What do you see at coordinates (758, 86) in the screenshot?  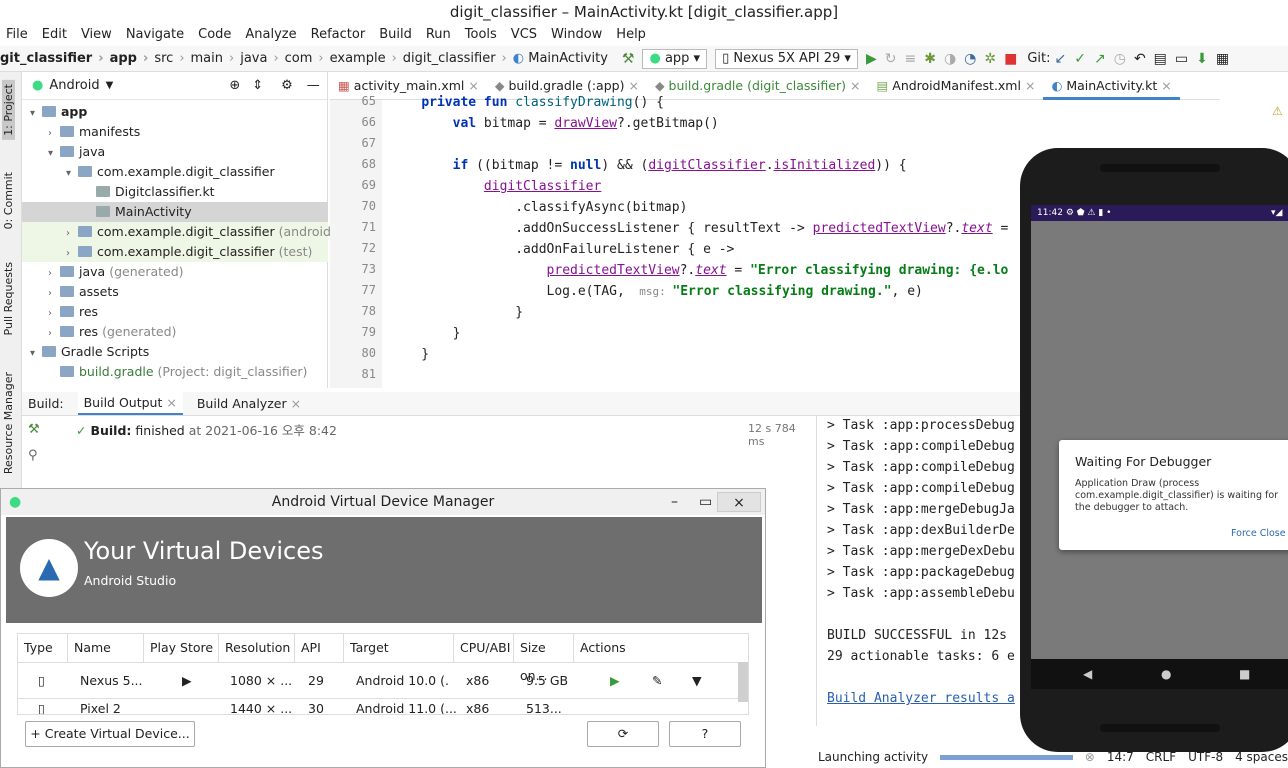 I see `tab-build-gradle-project: ◆ build.gradle (digit_classifier) ×` at bounding box center [758, 86].